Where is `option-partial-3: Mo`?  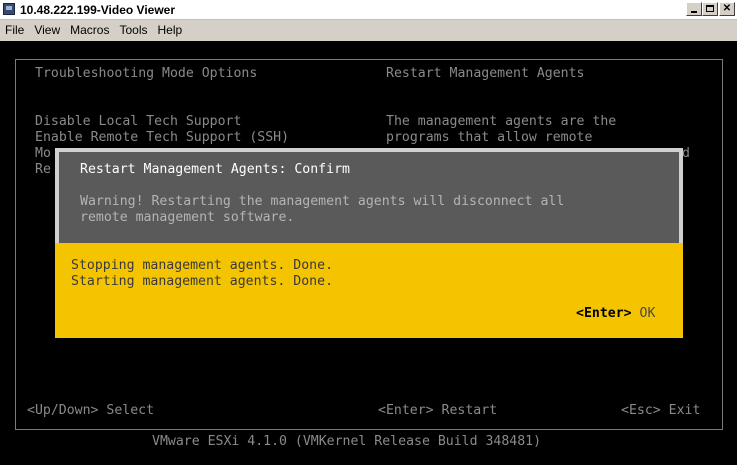 option-partial-3: Mo is located at coordinates (43, 154).